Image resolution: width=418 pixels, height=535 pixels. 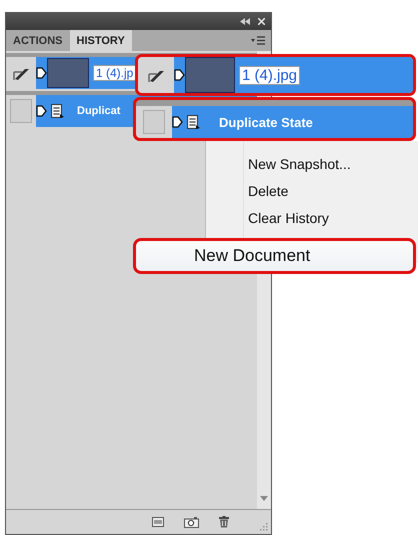 What do you see at coordinates (274, 256) in the screenshot?
I see `menu-item: New Document` at bounding box center [274, 256].